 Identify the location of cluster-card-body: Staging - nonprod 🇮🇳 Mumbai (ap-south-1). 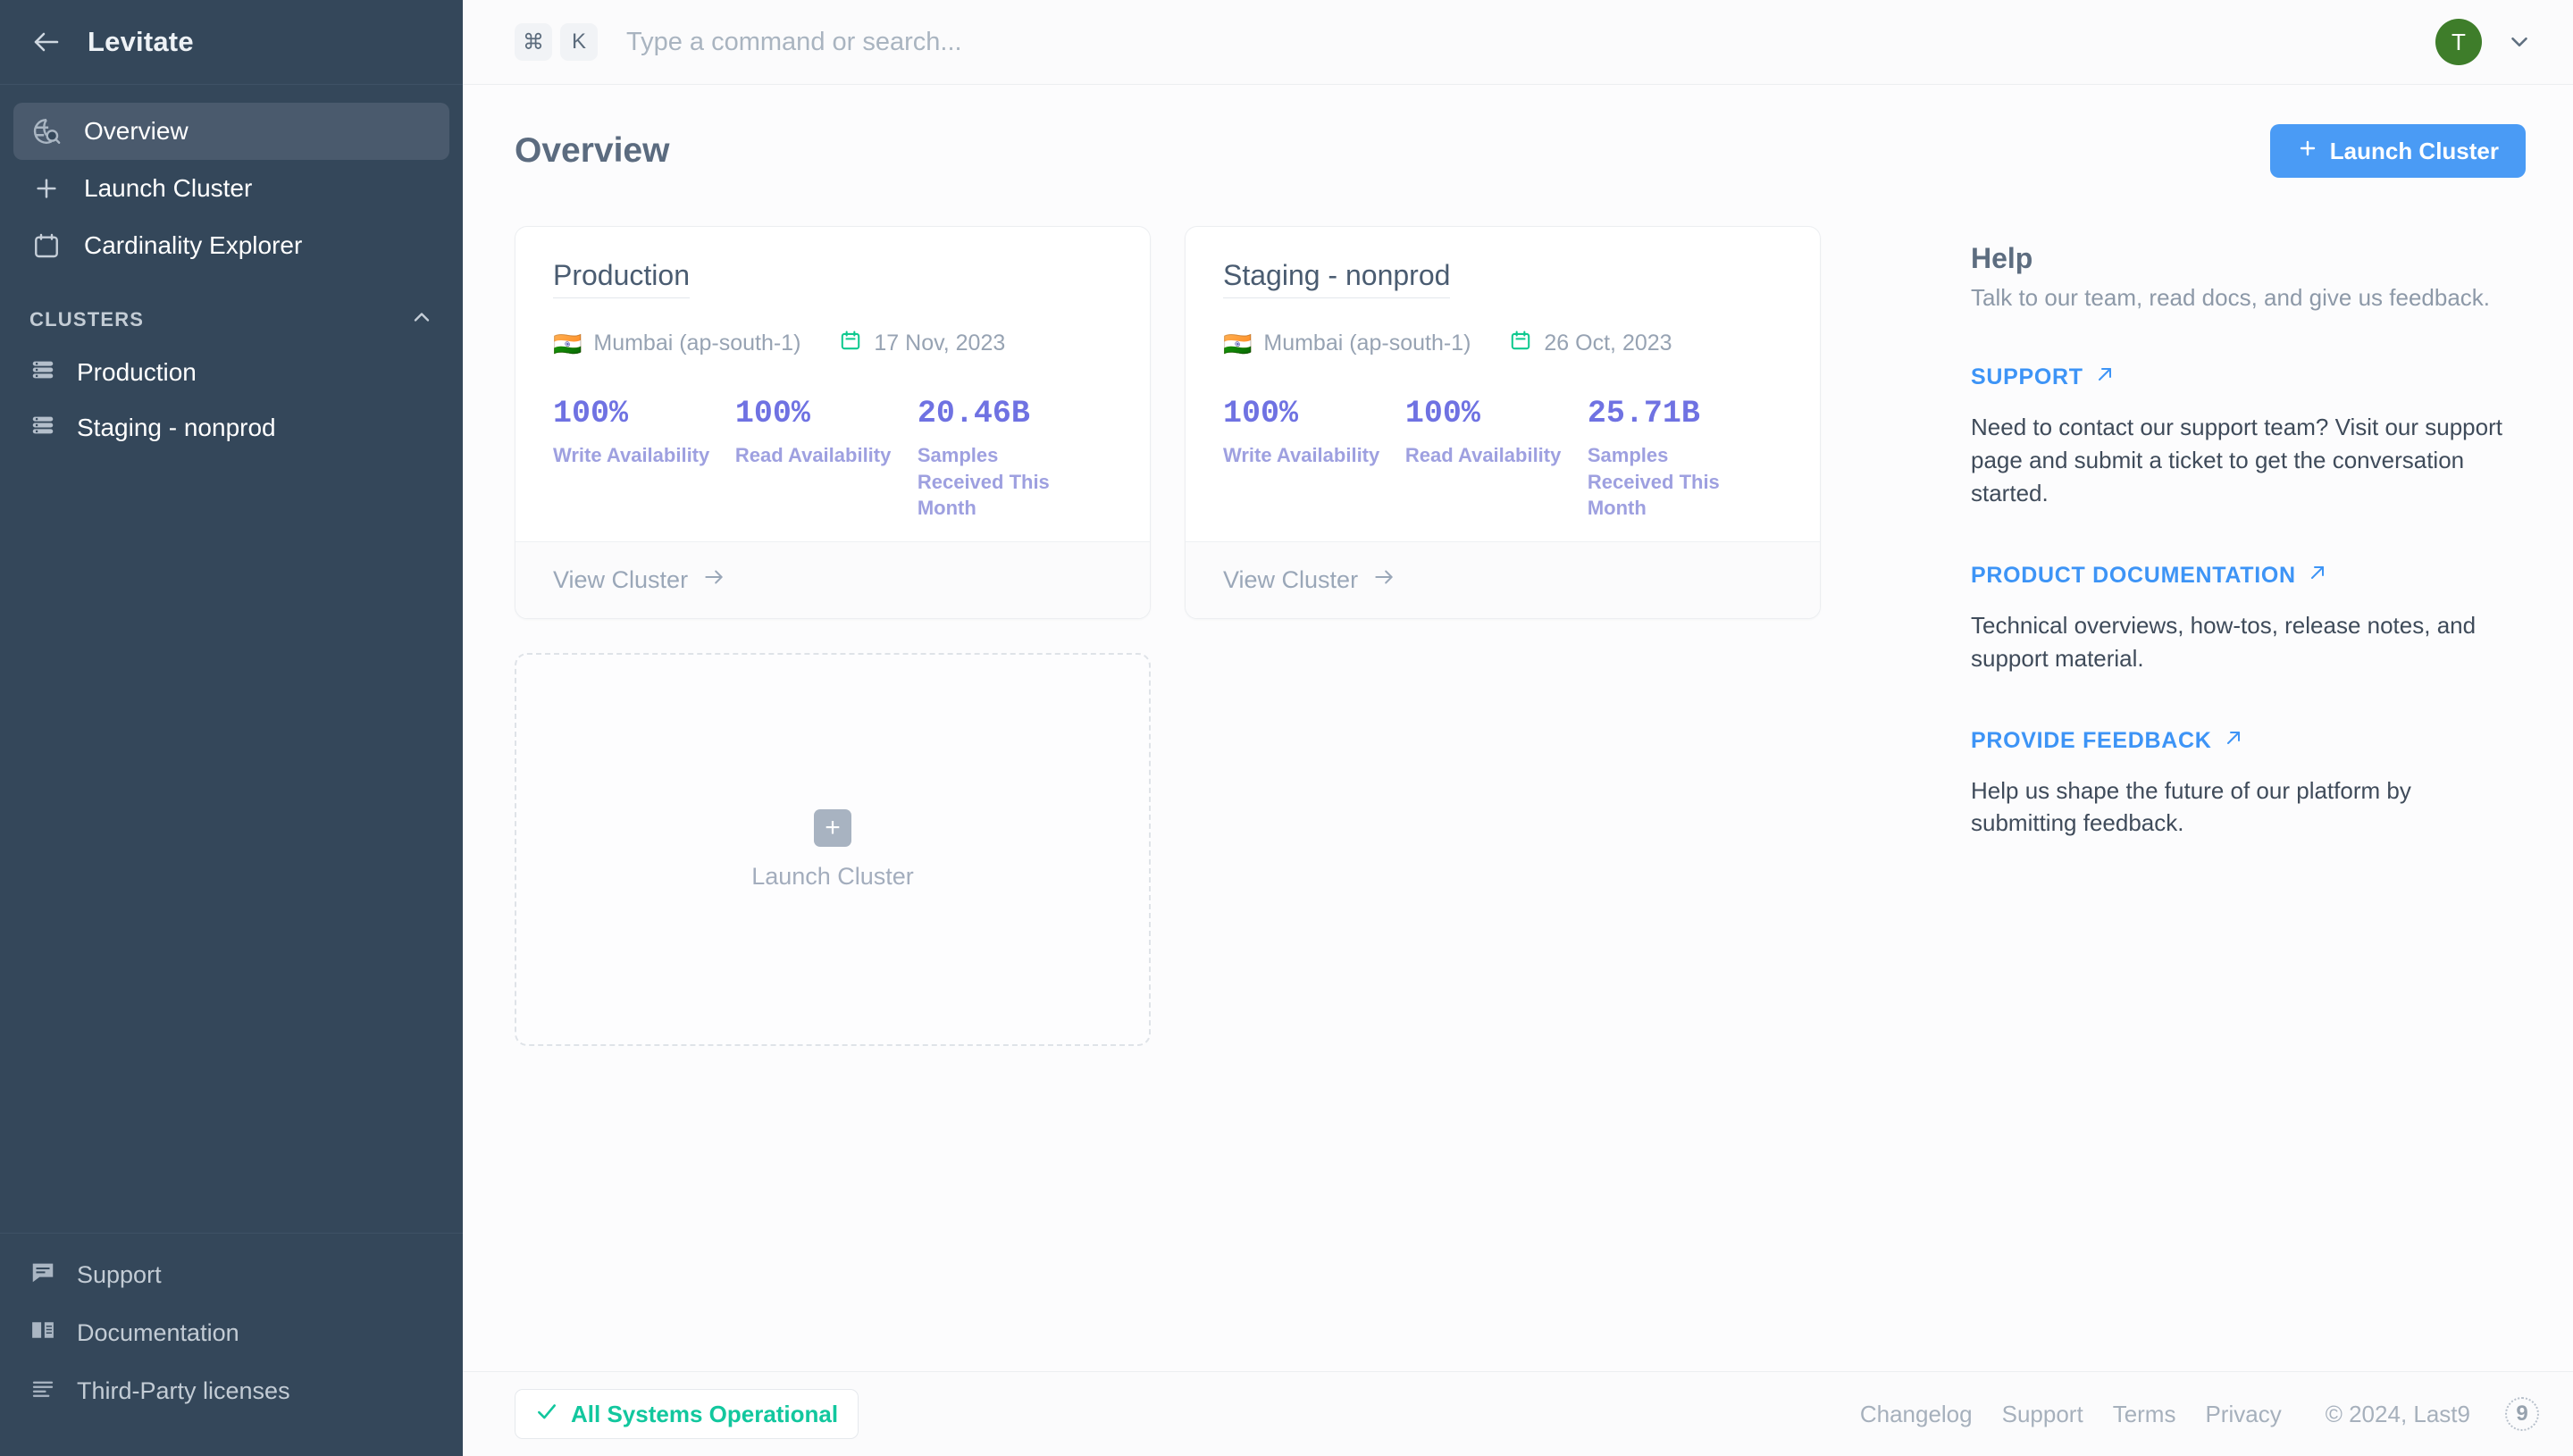
(1503, 384).